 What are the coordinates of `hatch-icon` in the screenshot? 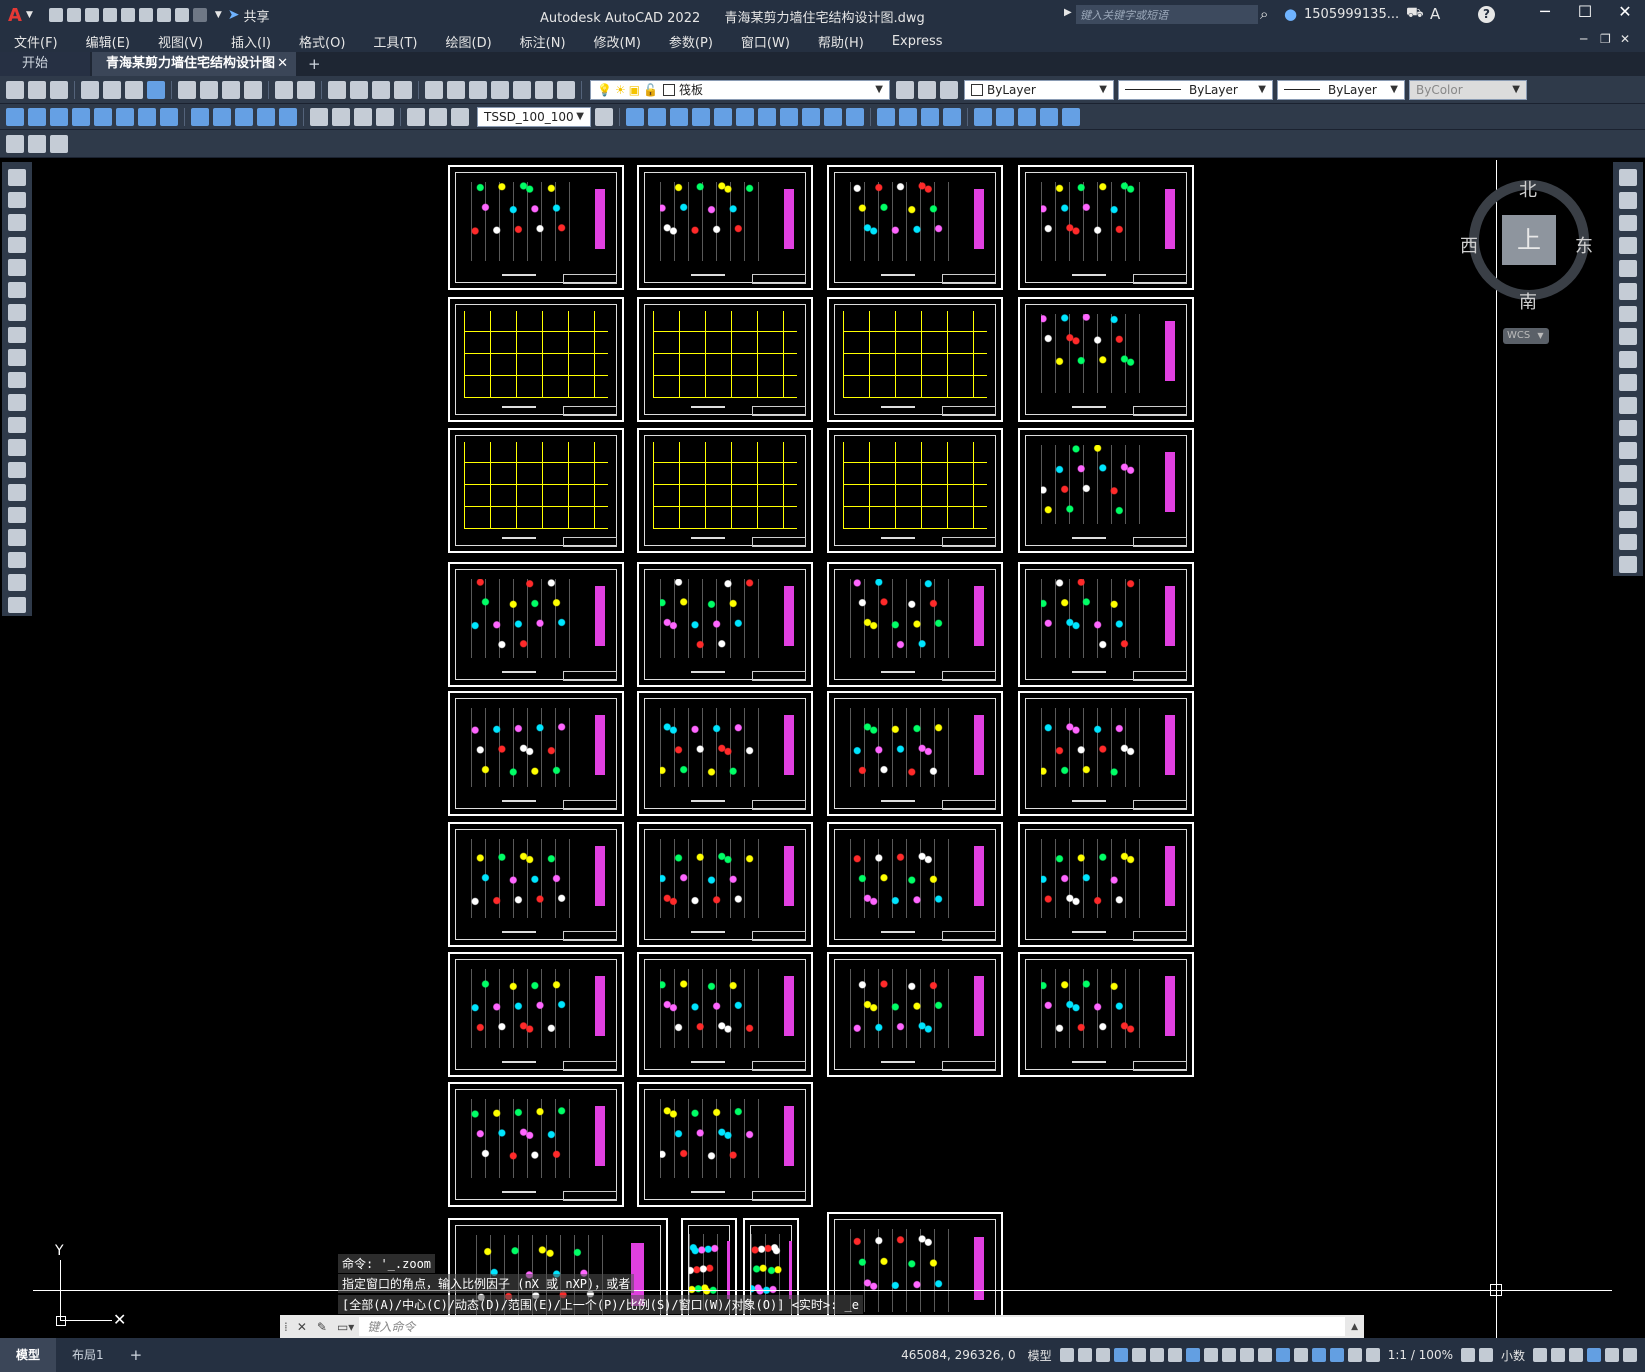 It's located at (17, 492).